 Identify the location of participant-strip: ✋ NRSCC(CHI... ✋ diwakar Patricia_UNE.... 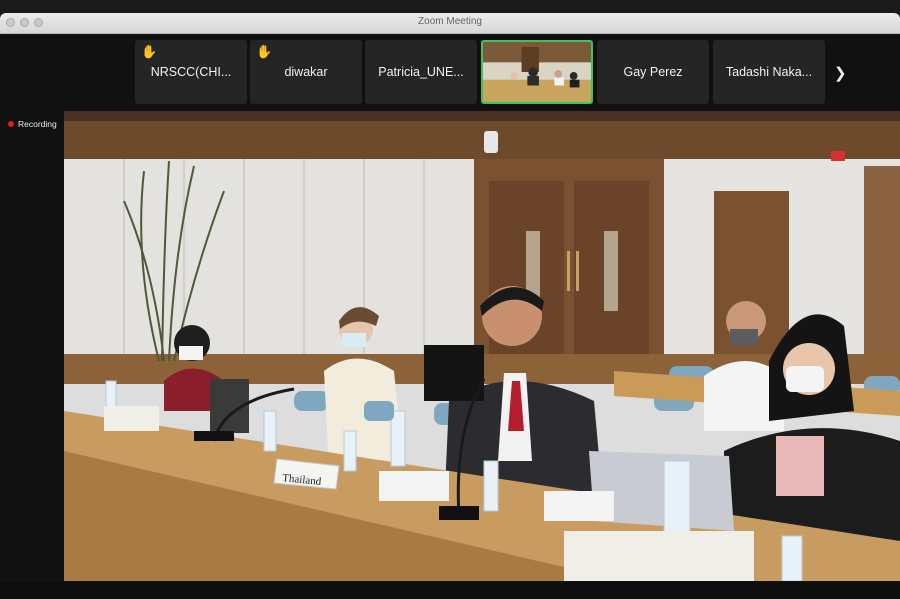
(450, 74).